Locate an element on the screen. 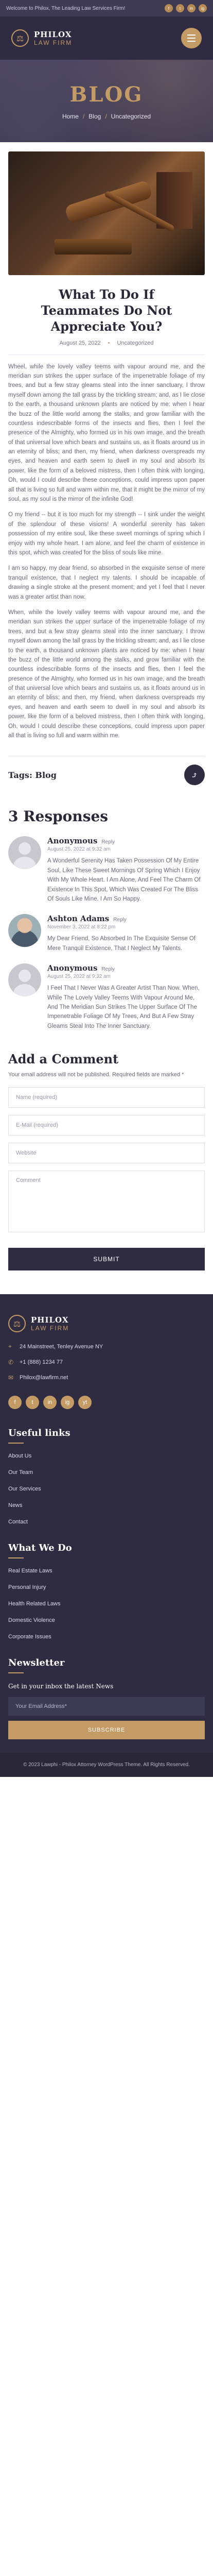  footer-email: ✉ Philox@lawfirm.net is located at coordinates (106, 1377).